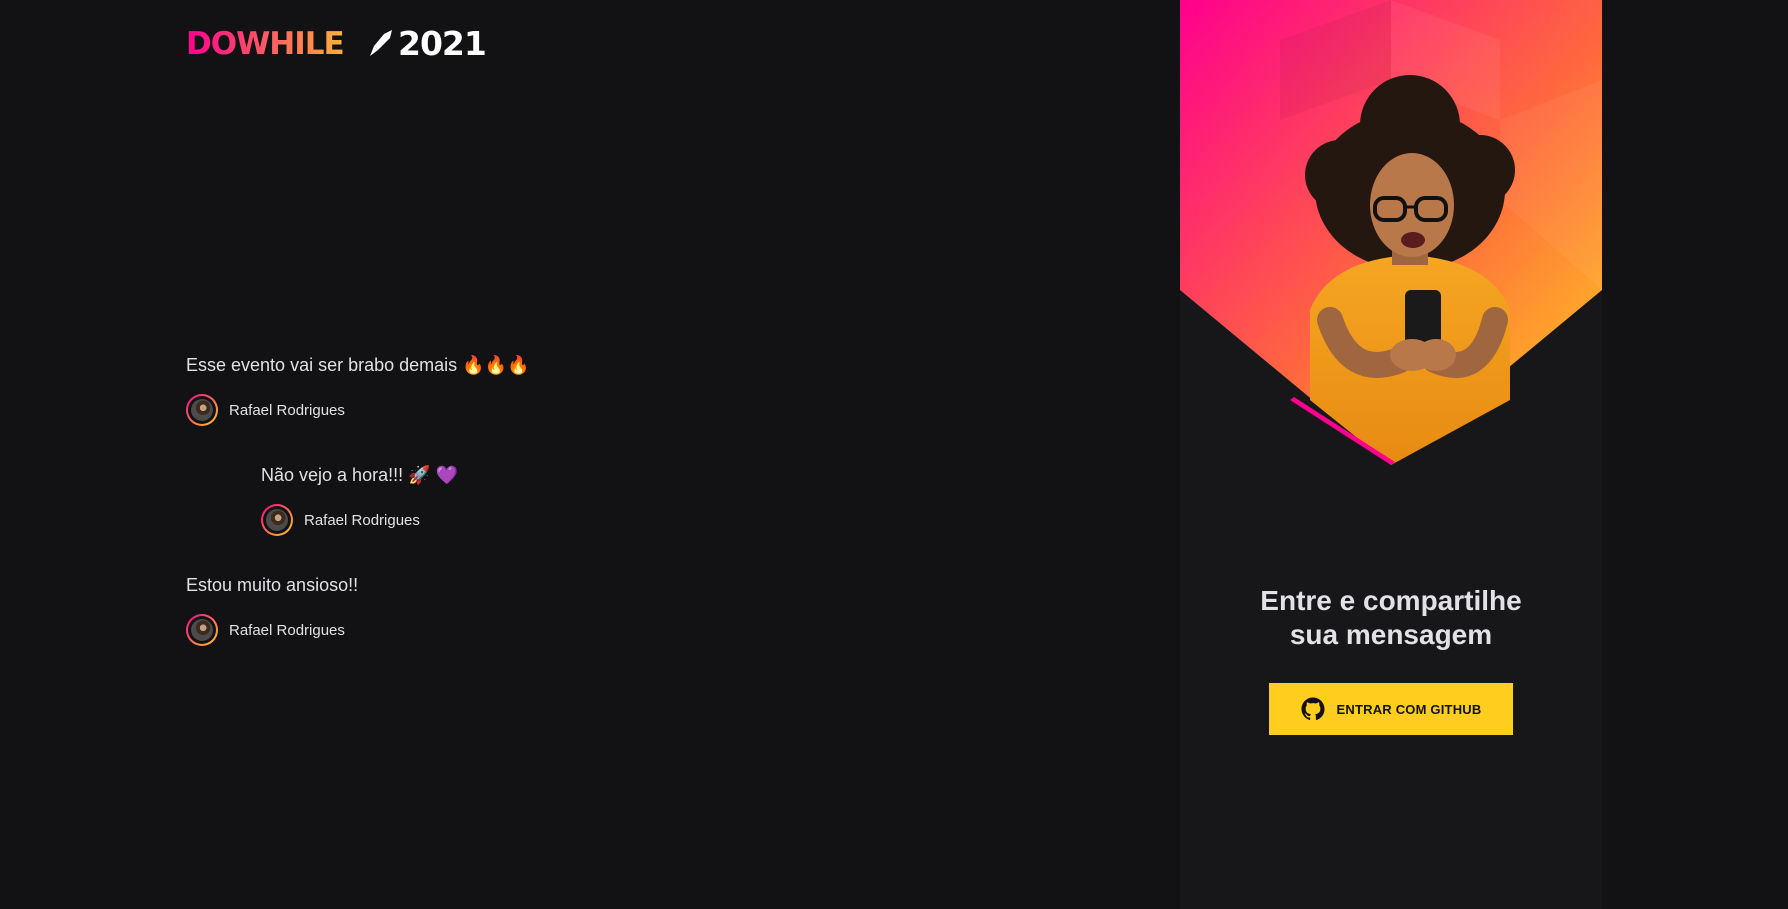 This screenshot has height=909, width=1788. What do you see at coordinates (442, 42) in the screenshot?
I see `logo-year-text: 2021` at bounding box center [442, 42].